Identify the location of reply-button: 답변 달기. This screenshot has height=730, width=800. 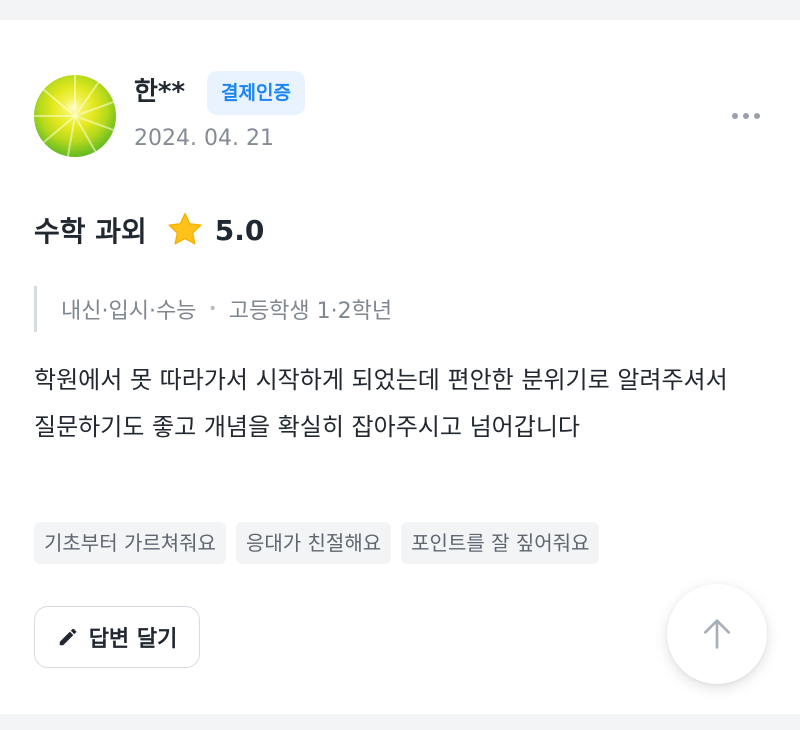
(117, 637).